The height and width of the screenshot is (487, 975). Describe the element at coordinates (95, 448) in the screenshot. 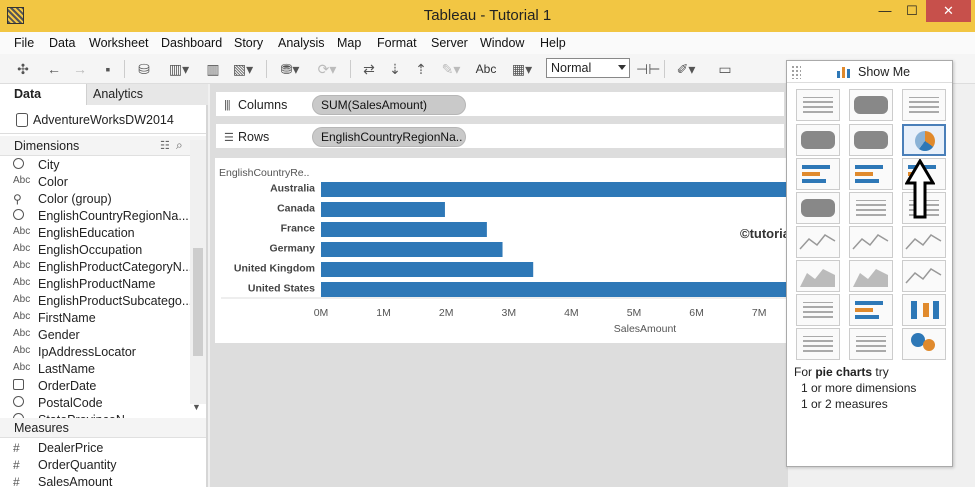

I see `measure-field: # DealerPrice` at that location.